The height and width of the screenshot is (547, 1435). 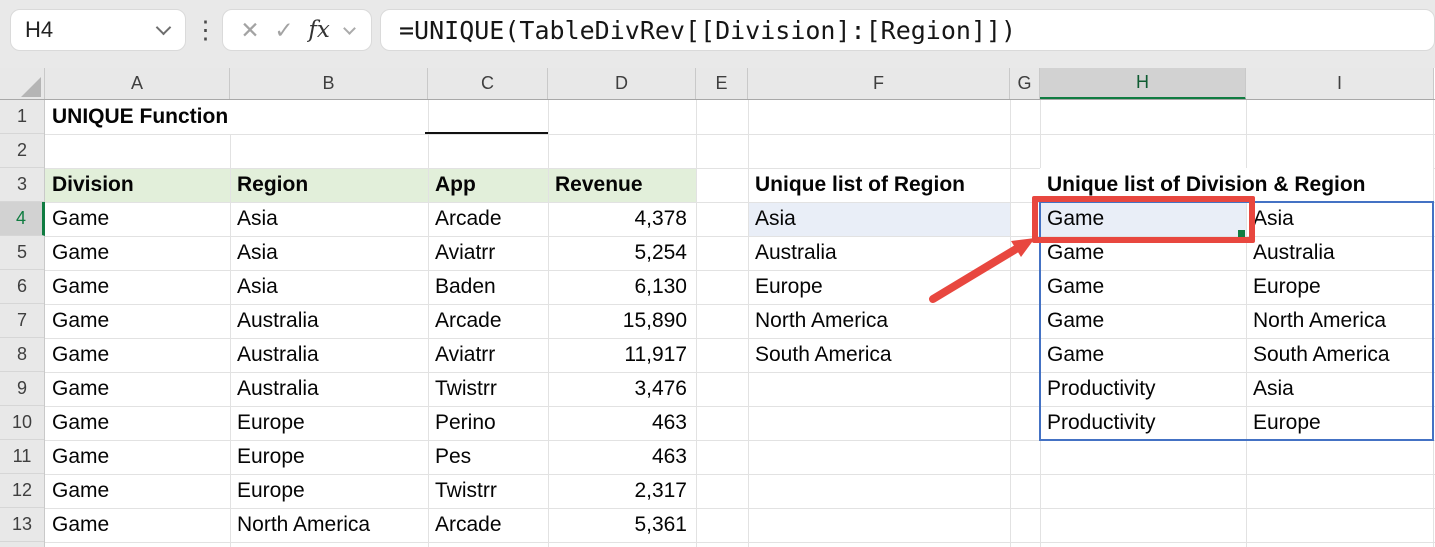 What do you see at coordinates (879, 321) in the screenshot?
I see `cell-f7: North America` at bounding box center [879, 321].